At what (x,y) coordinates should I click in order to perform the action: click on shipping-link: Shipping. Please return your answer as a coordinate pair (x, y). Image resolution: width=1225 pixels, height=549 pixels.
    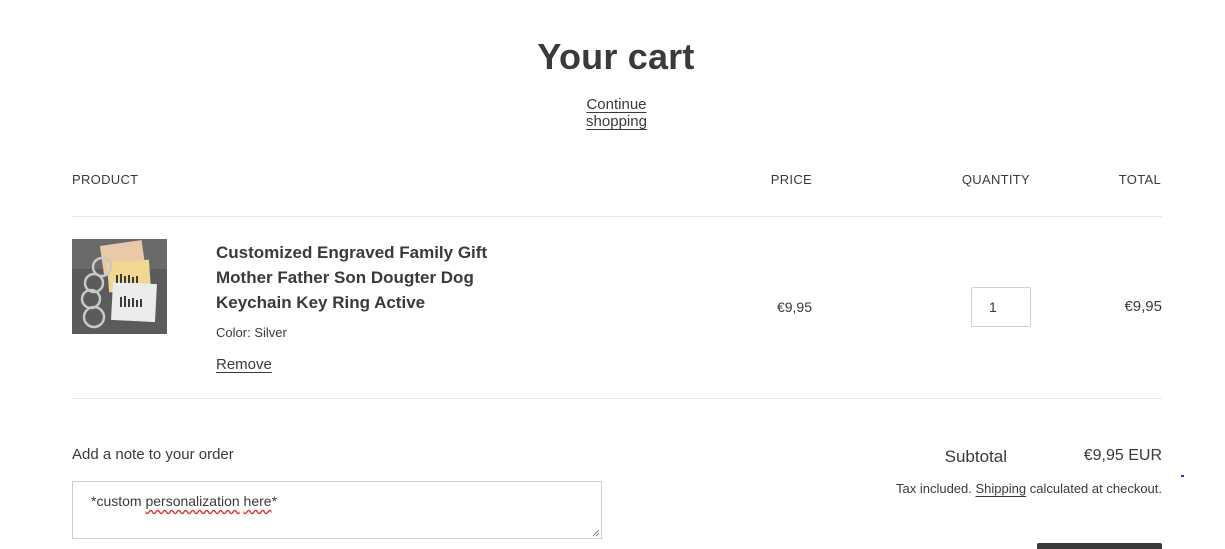
    Looking at the image, I should click on (1001, 488).